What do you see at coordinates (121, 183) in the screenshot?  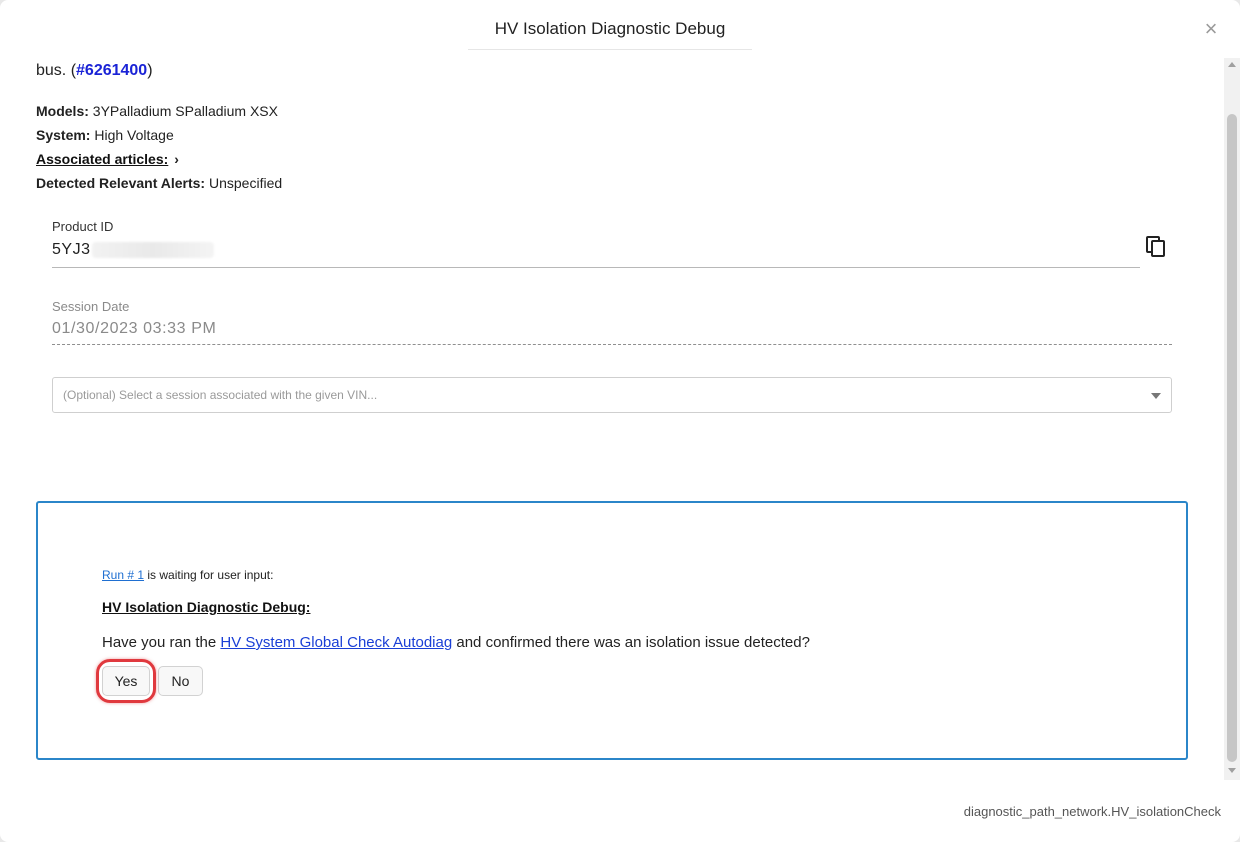 I see `alerts-label: Detected Relevant Alerts:` at bounding box center [121, 183].